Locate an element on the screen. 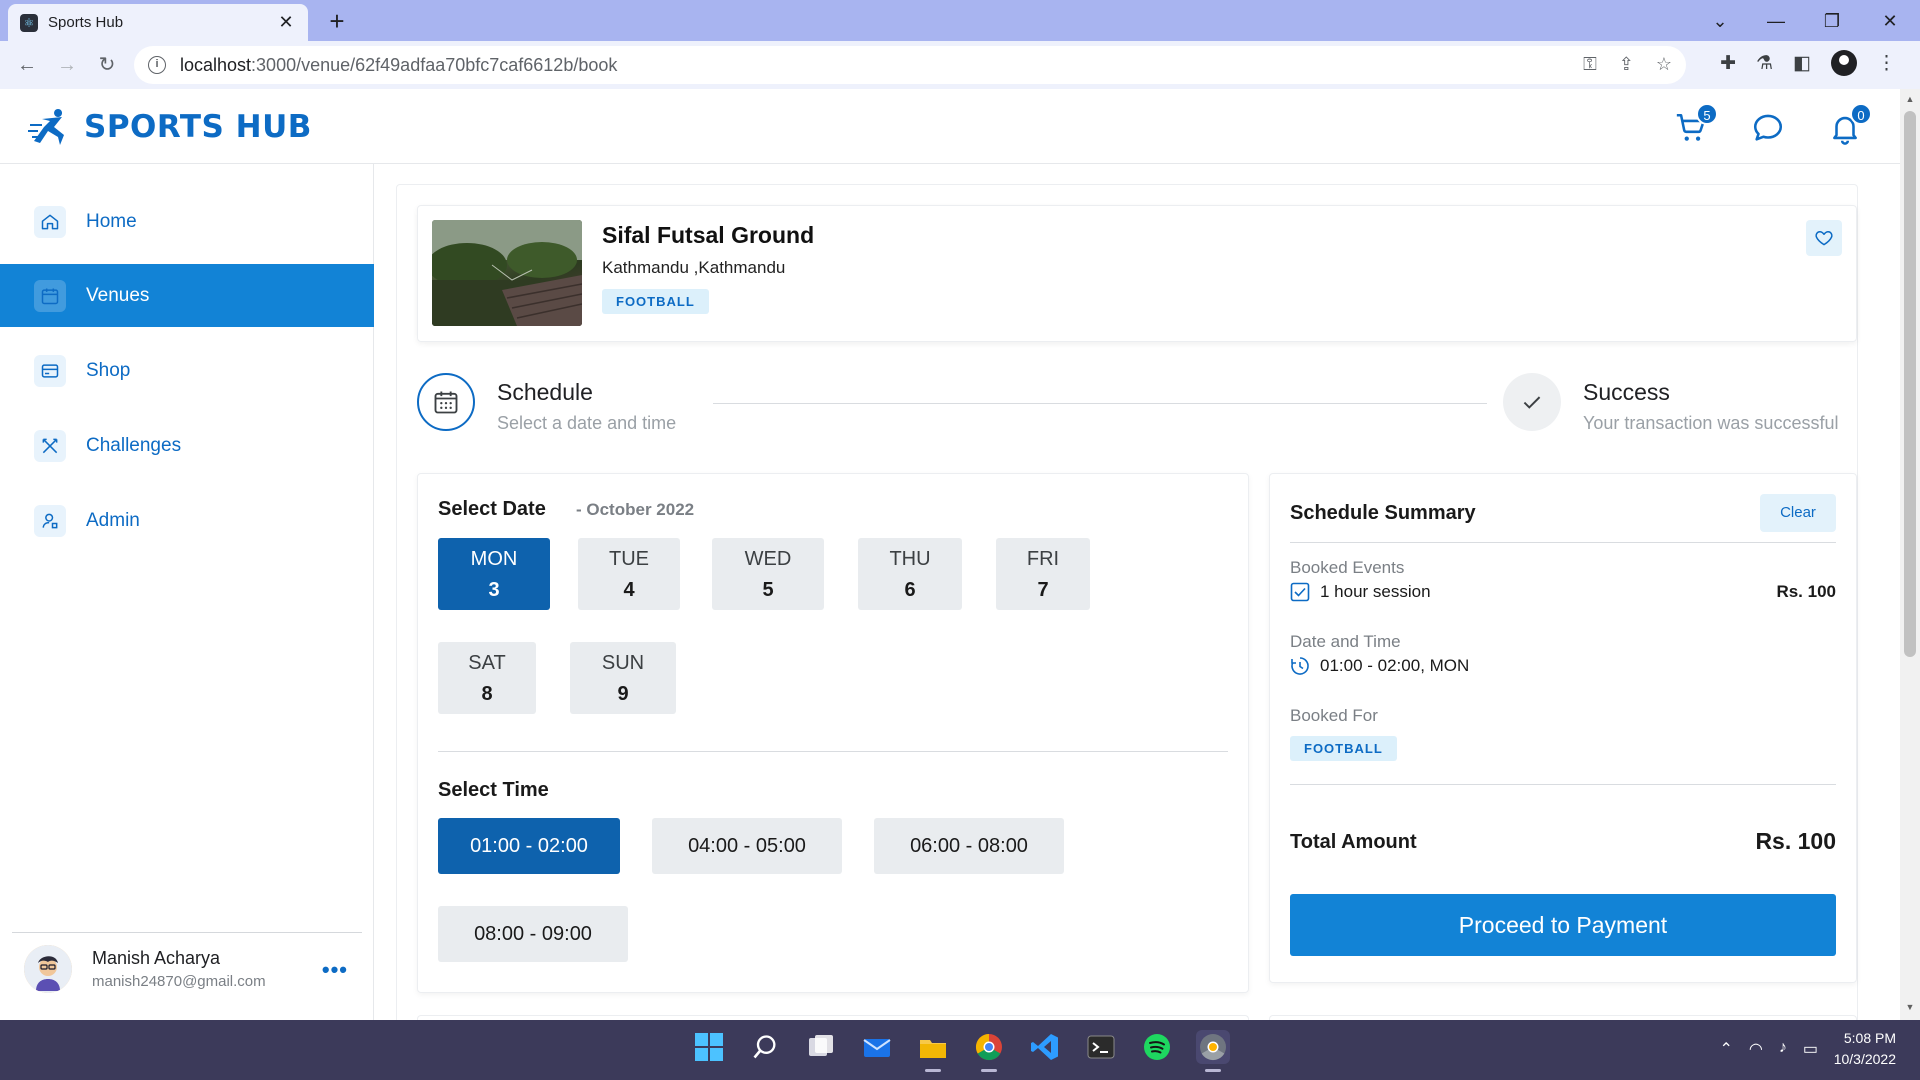 Image resolution: width=1920 pixels, height=1080 pixels. favorite-button is located at coordinates (1824, 238).